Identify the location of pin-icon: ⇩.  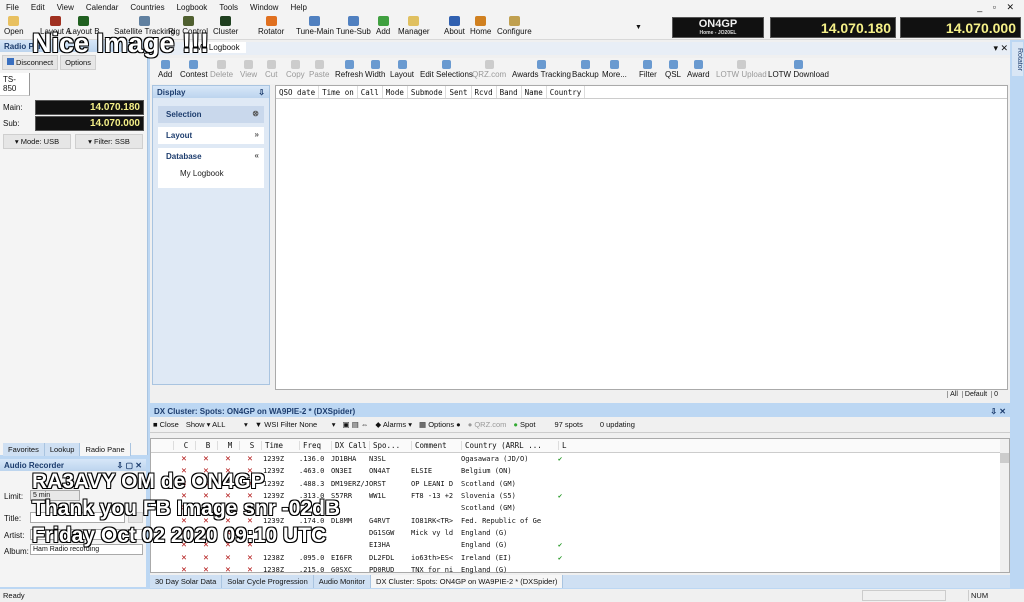
(261, 92).